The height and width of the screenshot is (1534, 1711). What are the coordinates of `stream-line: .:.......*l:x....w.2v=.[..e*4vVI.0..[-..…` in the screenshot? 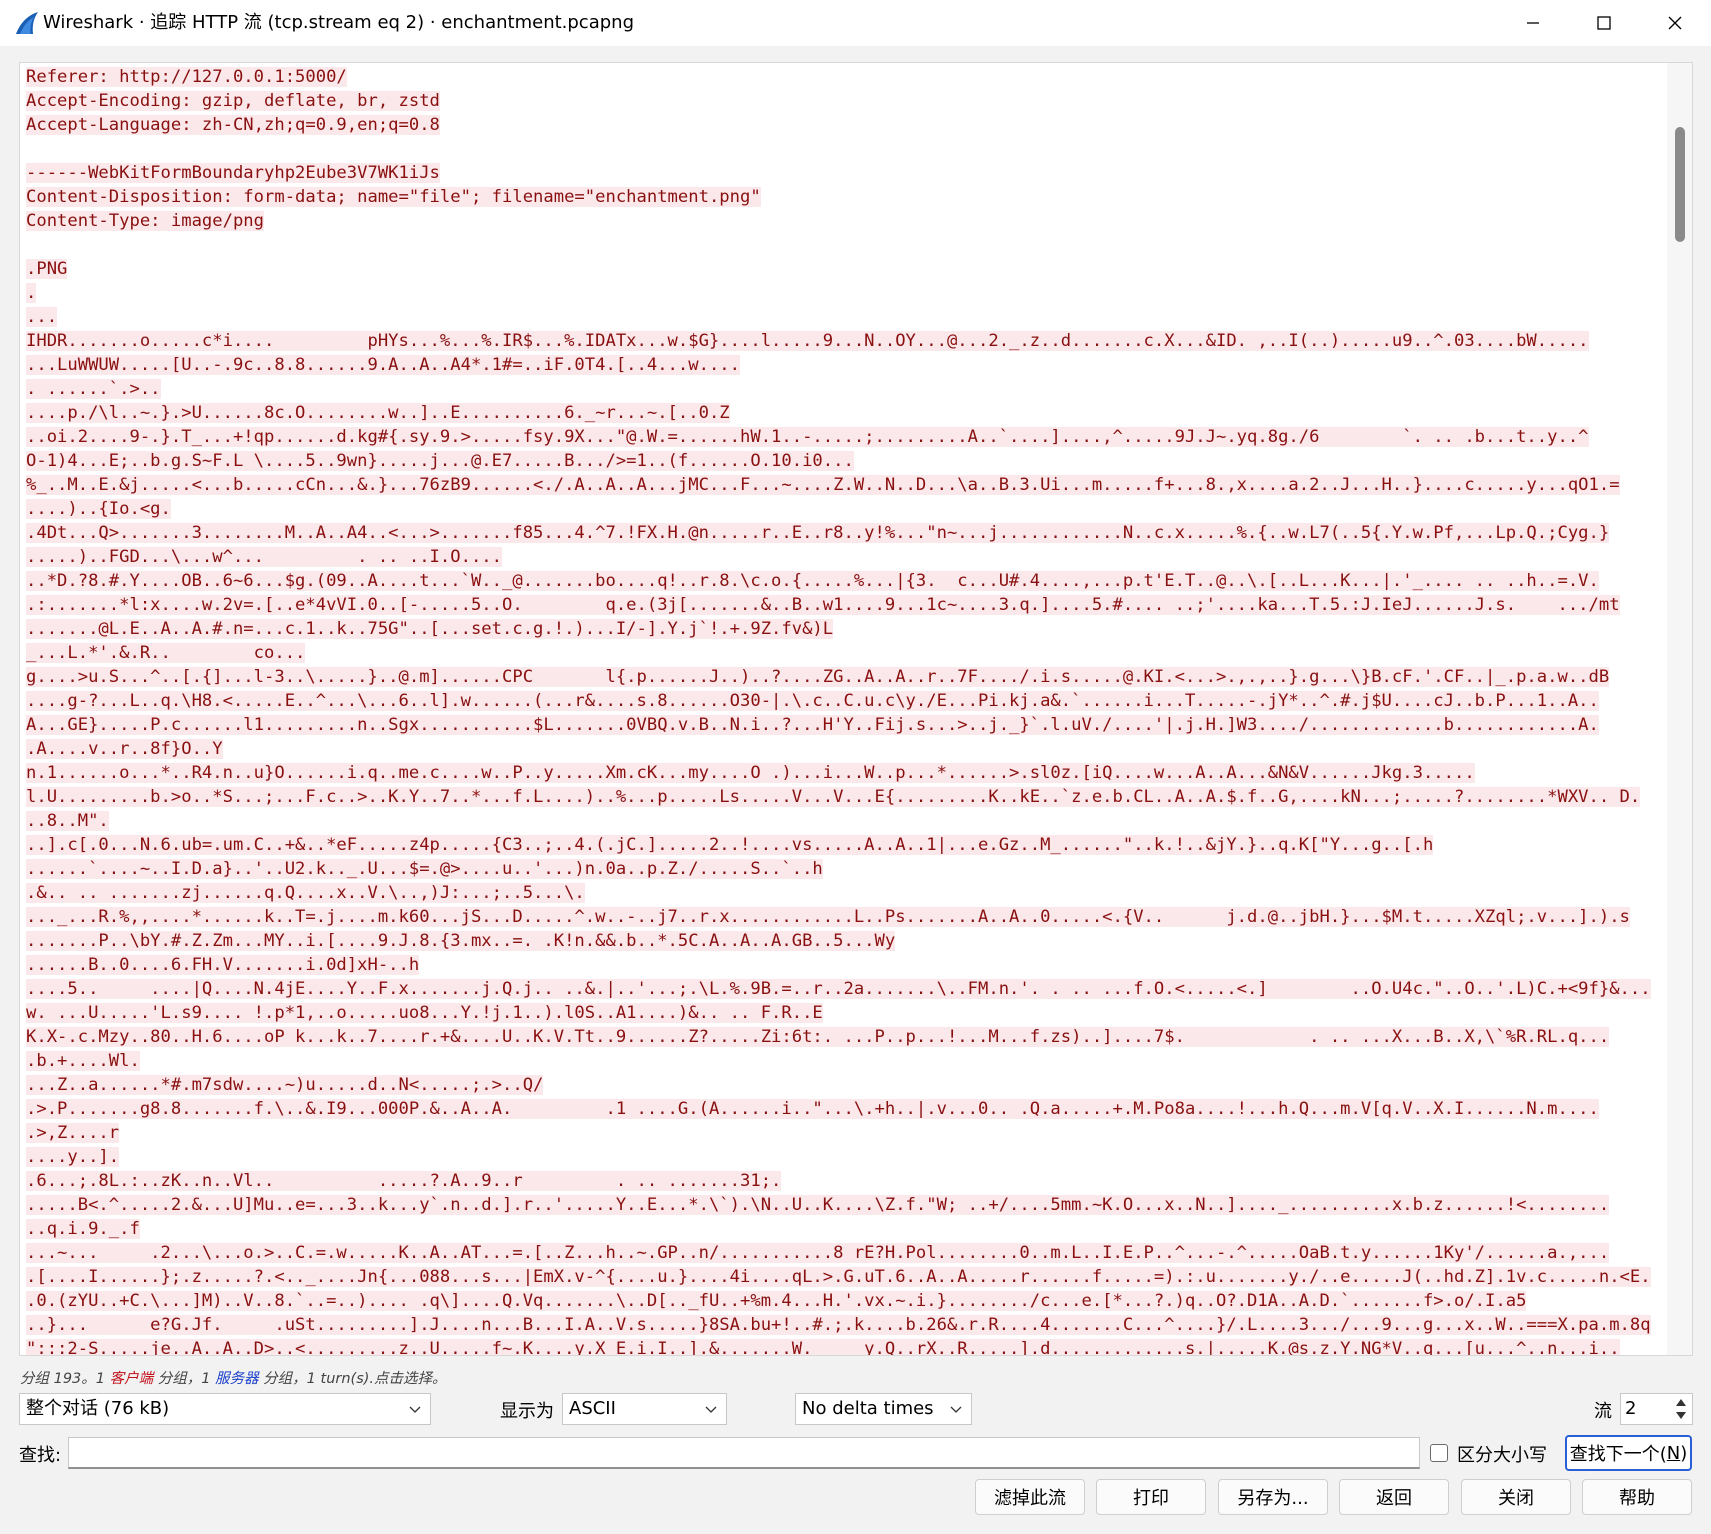 It's located at (844, 605).